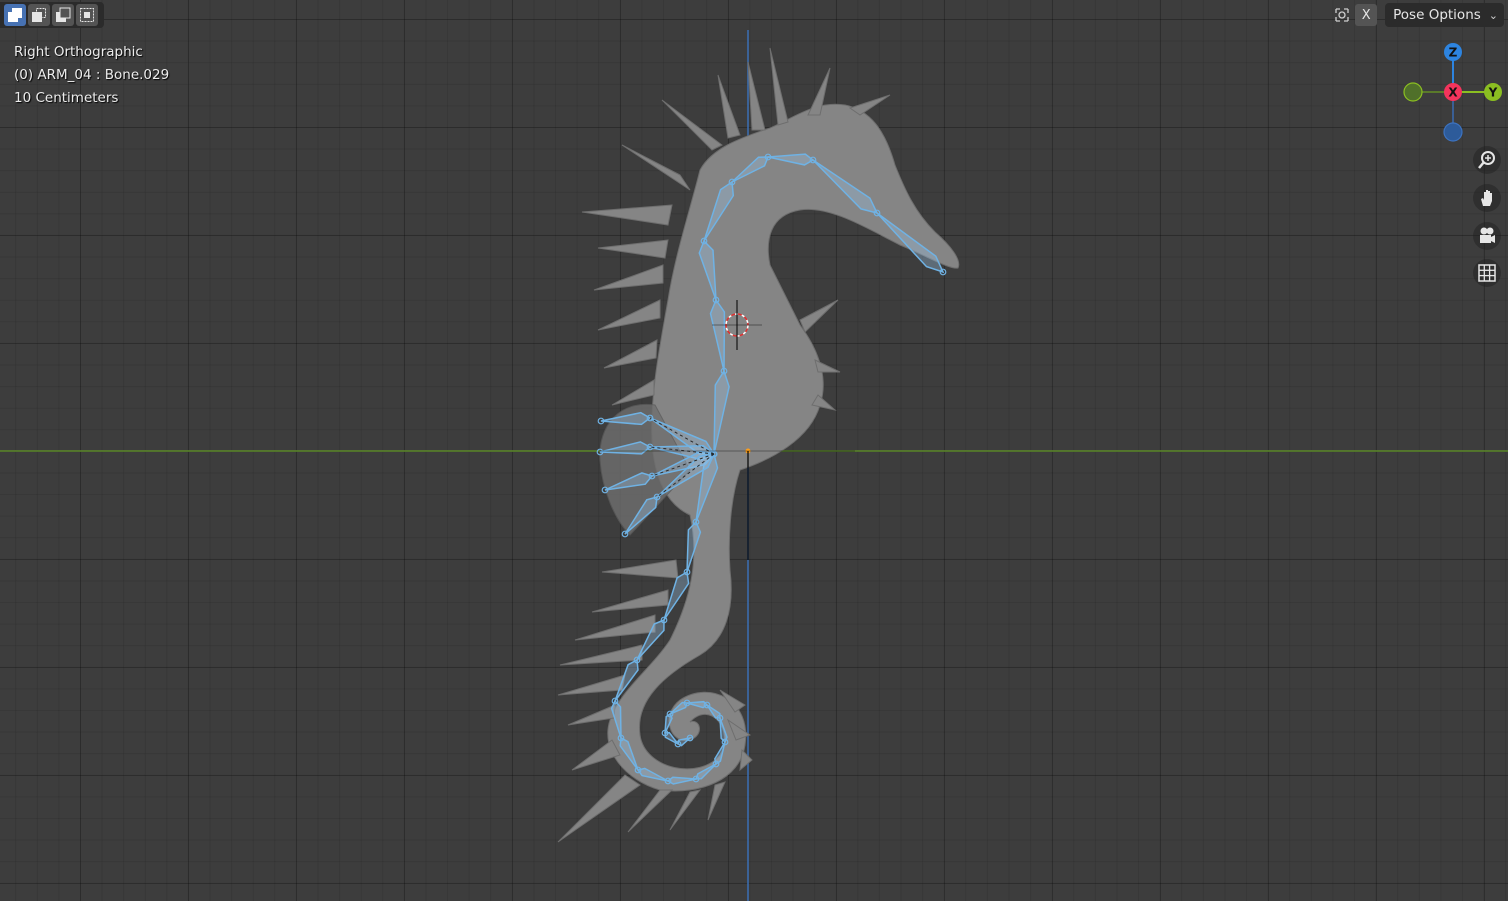 This screenshot has height=901, width=1508. Describe the element at coordinates (1453, 132) in the screenshot. I see `gizmo-neg-z` at that location.